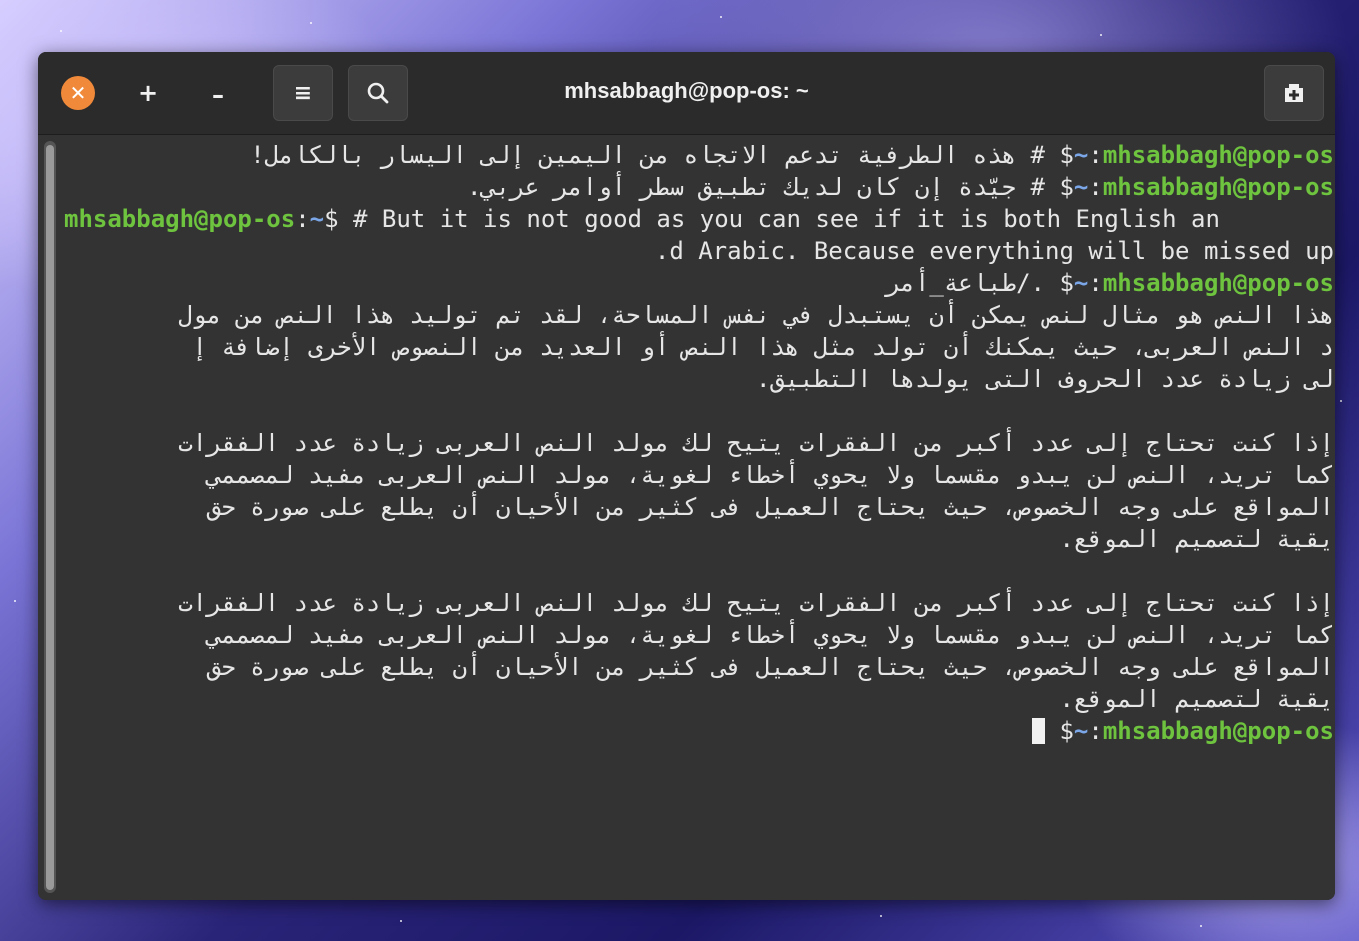 The image size is (1359, 941). I want to click on terminal-line-prompt: mhsabbagh@pop-os:~$, so click(699, 731).